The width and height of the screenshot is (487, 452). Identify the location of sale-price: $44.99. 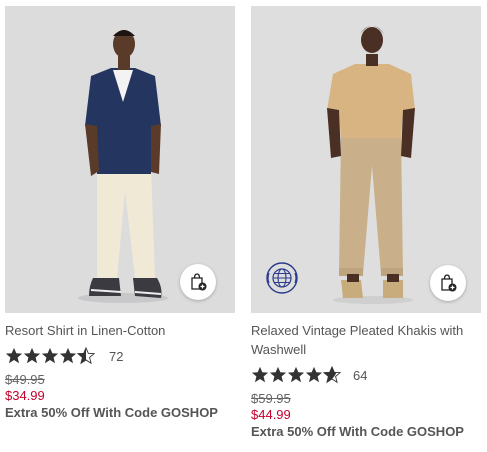
(271, 414).